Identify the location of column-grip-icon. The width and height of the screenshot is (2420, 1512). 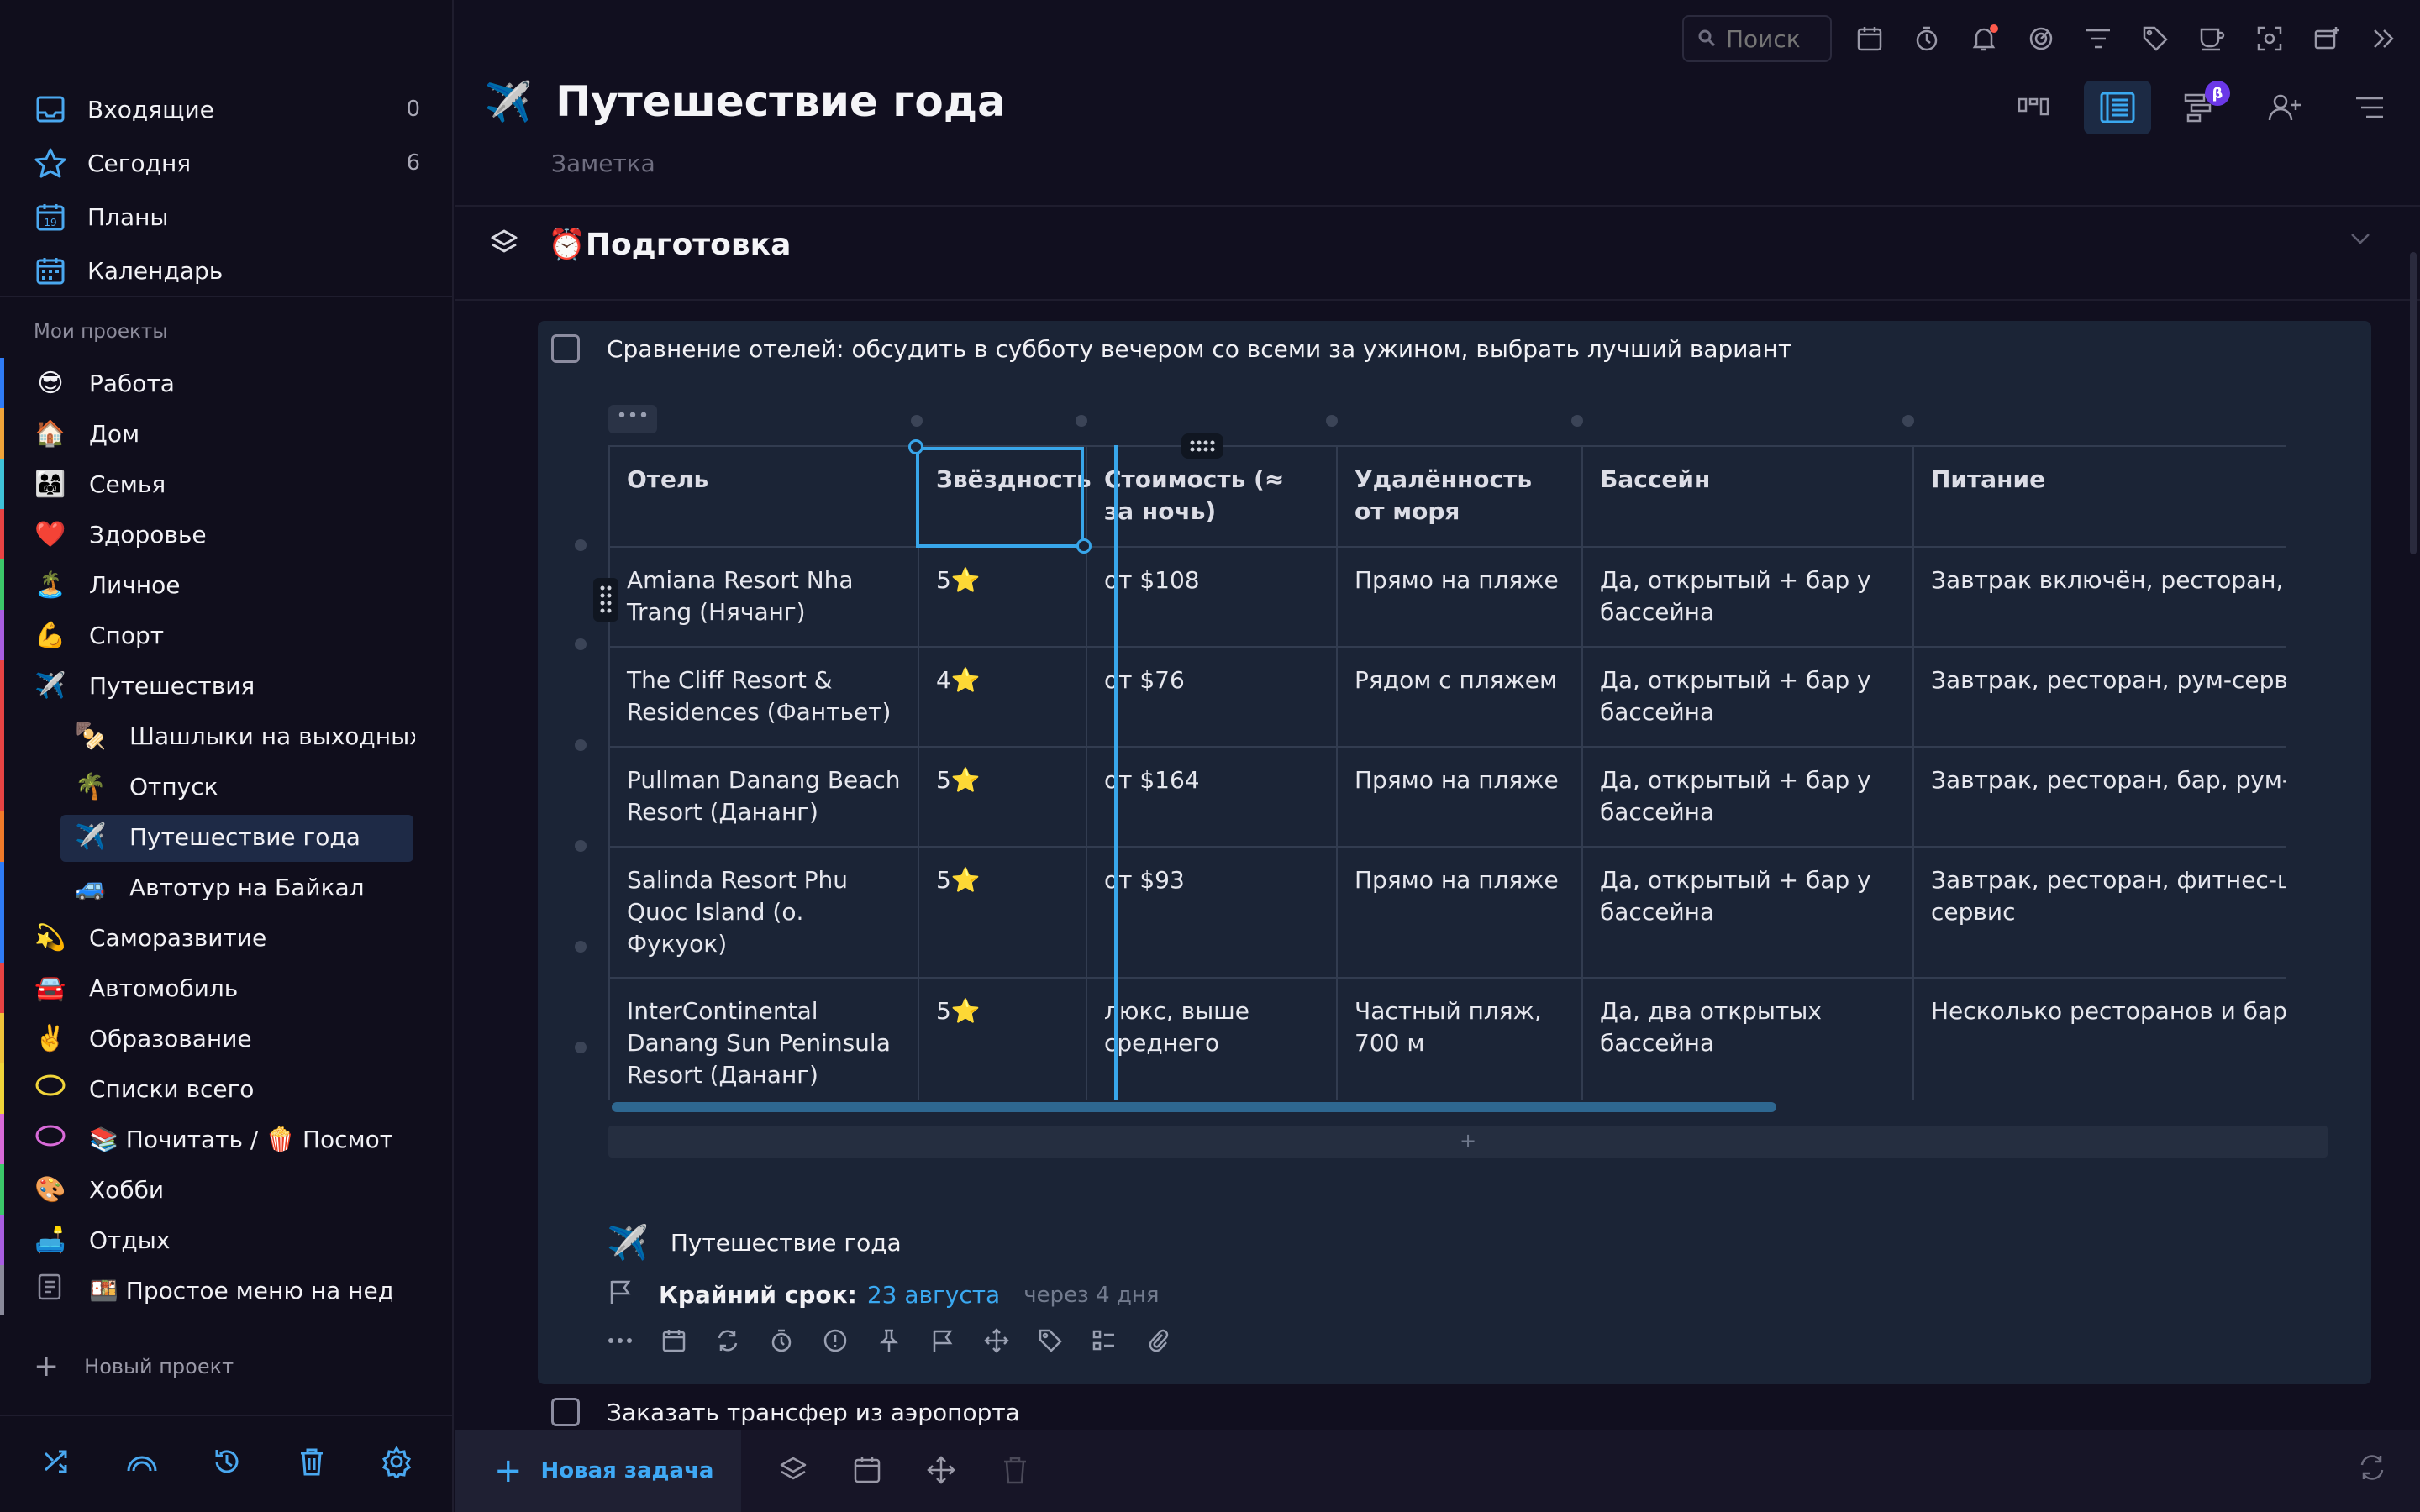
(1202, 446).